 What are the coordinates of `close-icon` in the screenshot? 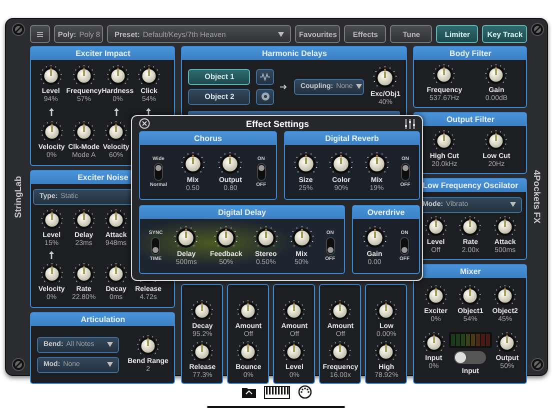 It's located at (144, 123).